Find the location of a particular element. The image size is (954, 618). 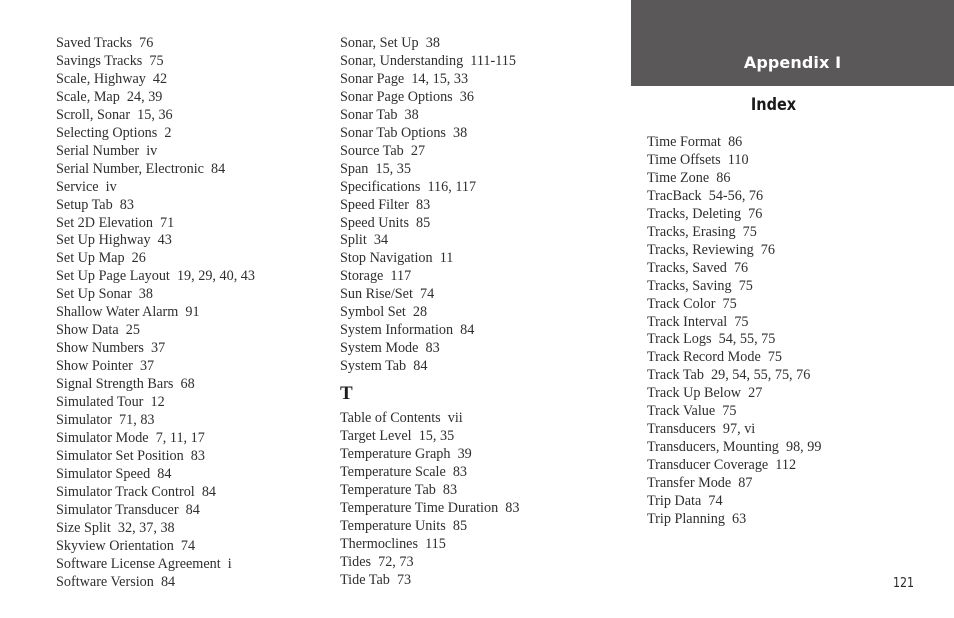

index-entry: Simulator Mode 7, 11, 17 is located at coordinates (130, 437).